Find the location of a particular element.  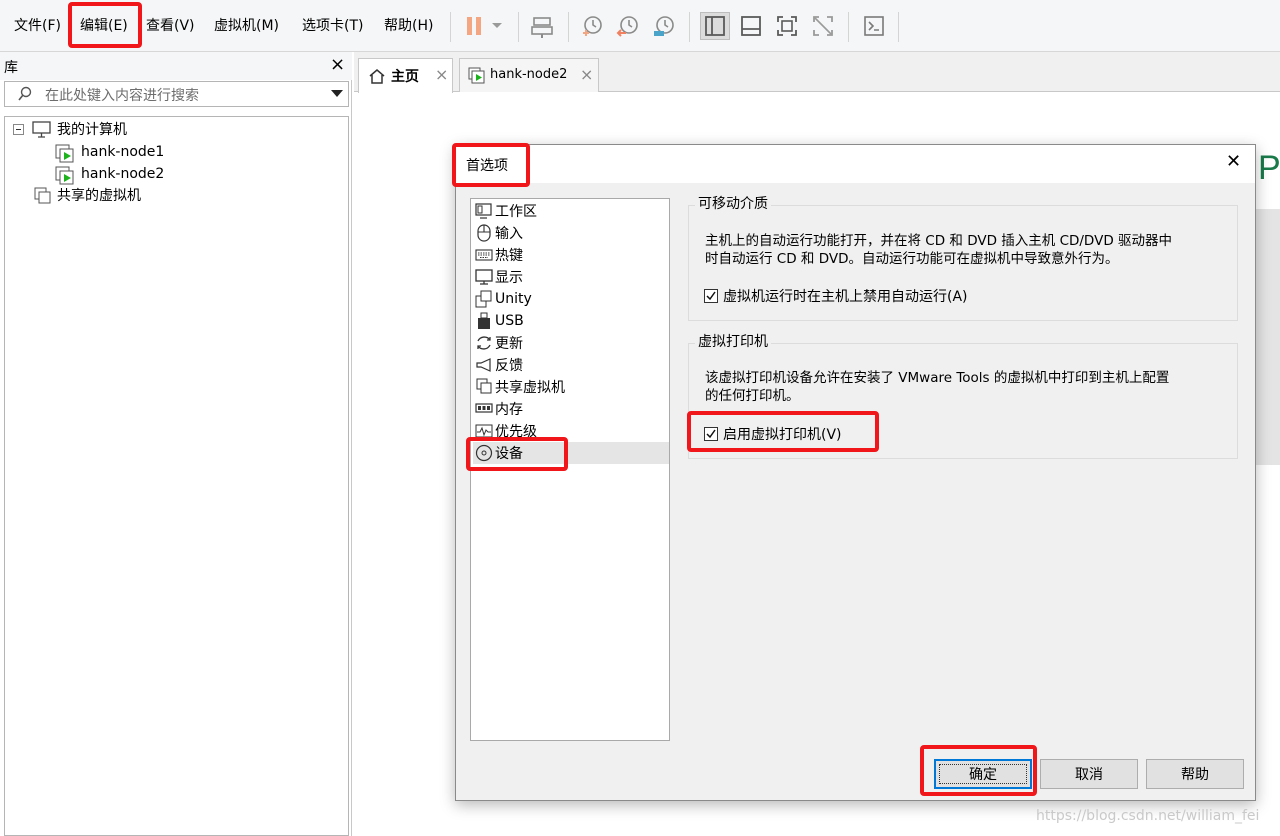

category-feedback: 反馈 is located at coordinates (571, 365).